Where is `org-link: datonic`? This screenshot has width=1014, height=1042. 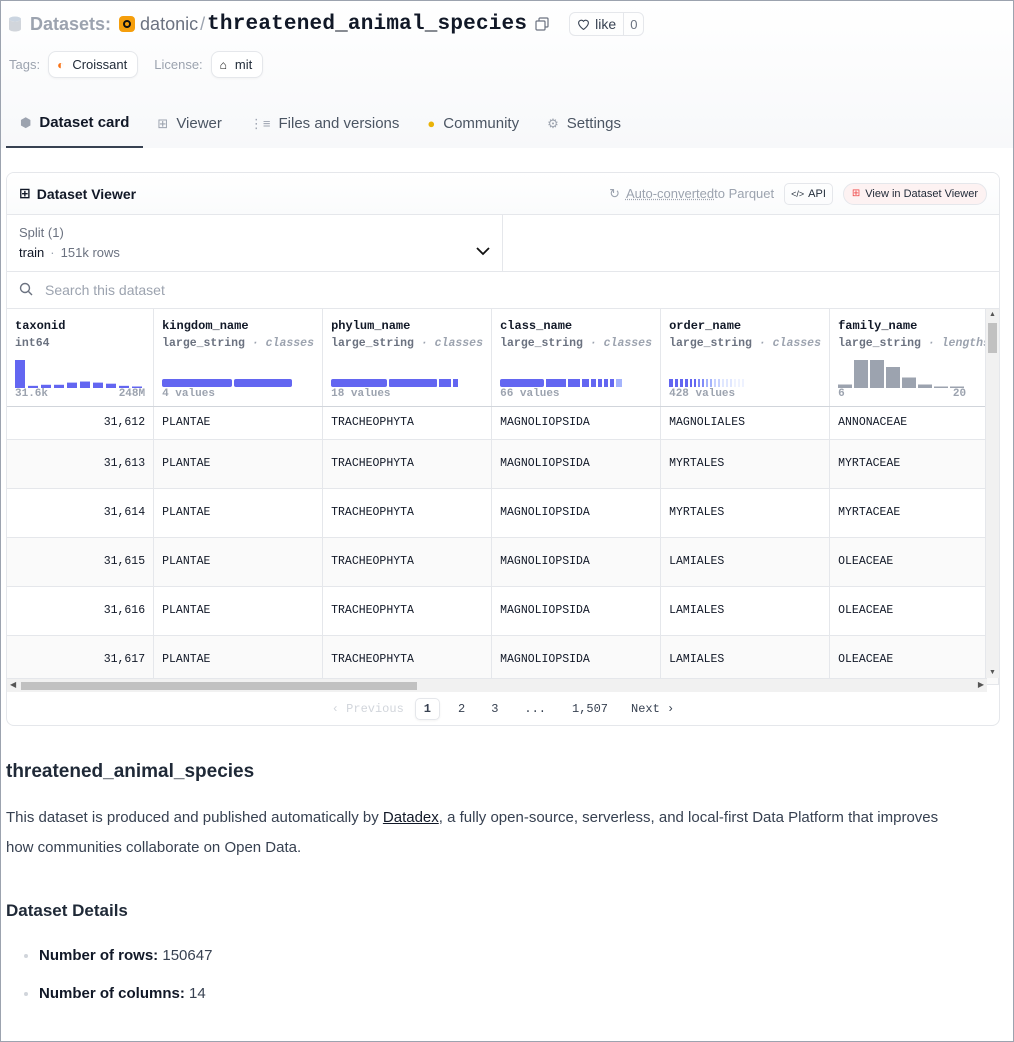
org-link: datonic is located at coordinates (169, 24).